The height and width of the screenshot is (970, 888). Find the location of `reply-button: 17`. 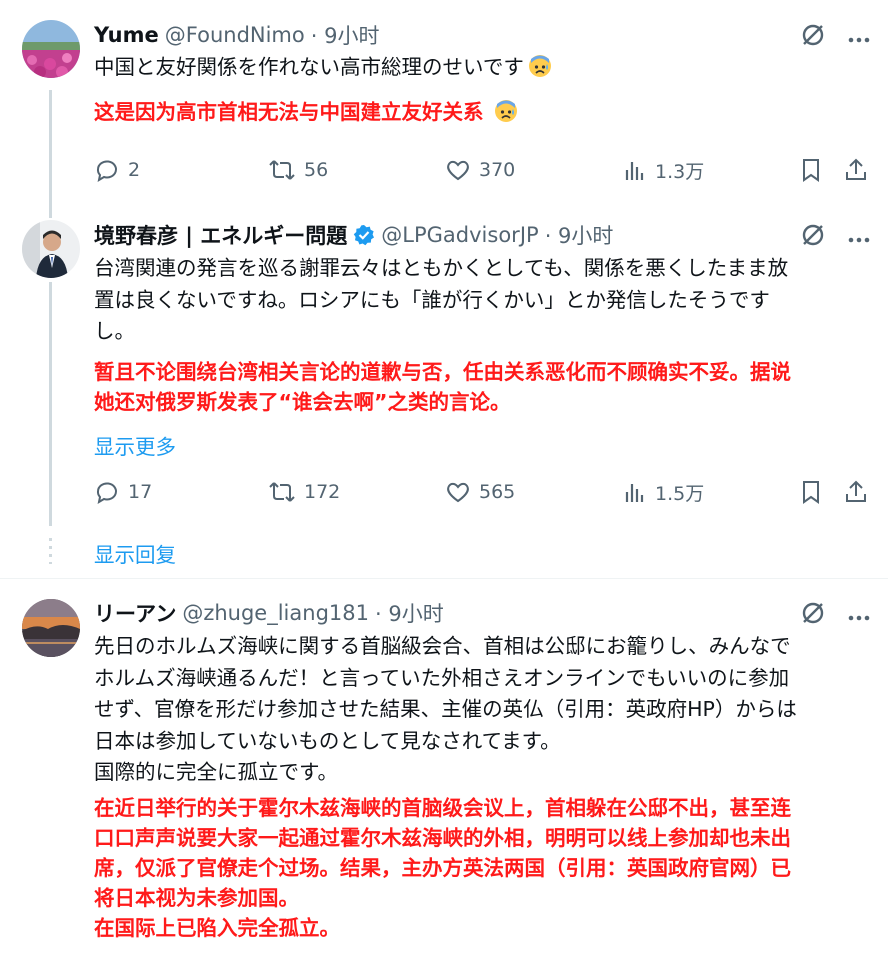

reply-button: 17 is located at coordinates (123, 492).